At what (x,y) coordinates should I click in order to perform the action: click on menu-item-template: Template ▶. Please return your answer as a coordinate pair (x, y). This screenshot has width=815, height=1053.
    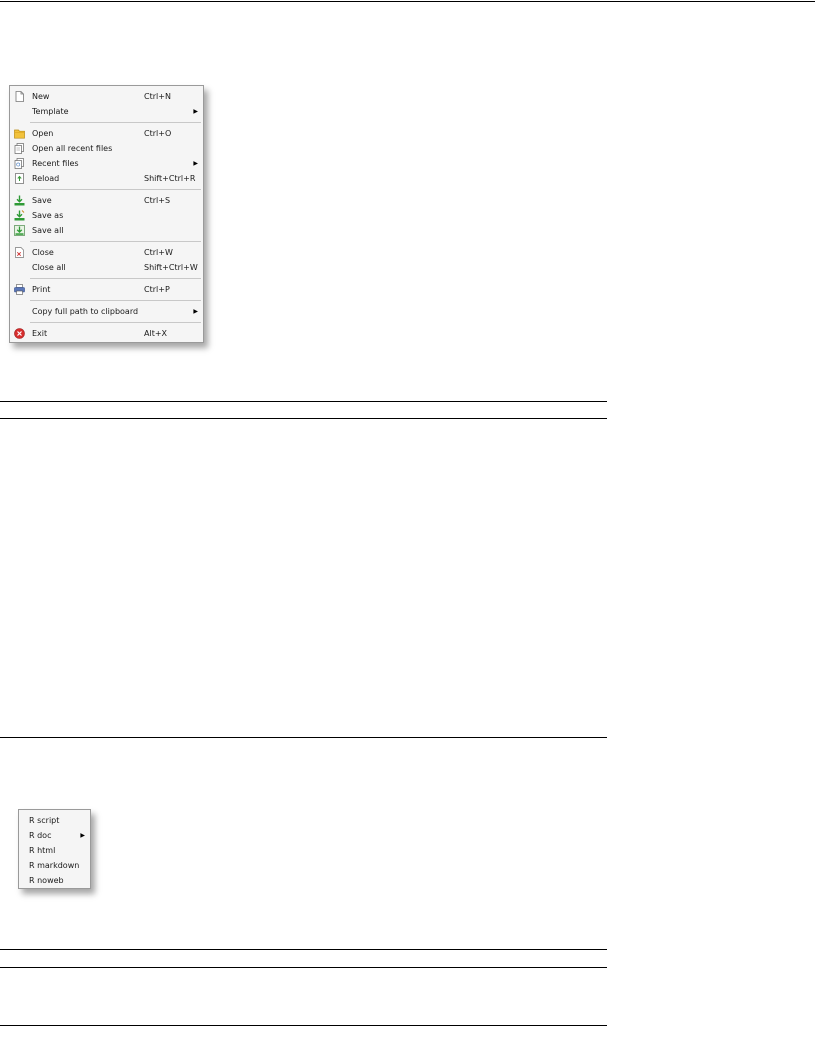
    Looking at the image, I should click on (106, 111).